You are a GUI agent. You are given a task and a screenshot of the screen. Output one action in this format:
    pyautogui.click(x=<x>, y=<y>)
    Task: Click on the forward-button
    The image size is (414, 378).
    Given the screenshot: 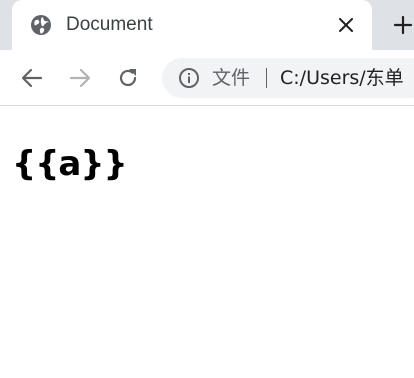 What is the action you would take?
    pyautogui.click(x=80, y=78)
    